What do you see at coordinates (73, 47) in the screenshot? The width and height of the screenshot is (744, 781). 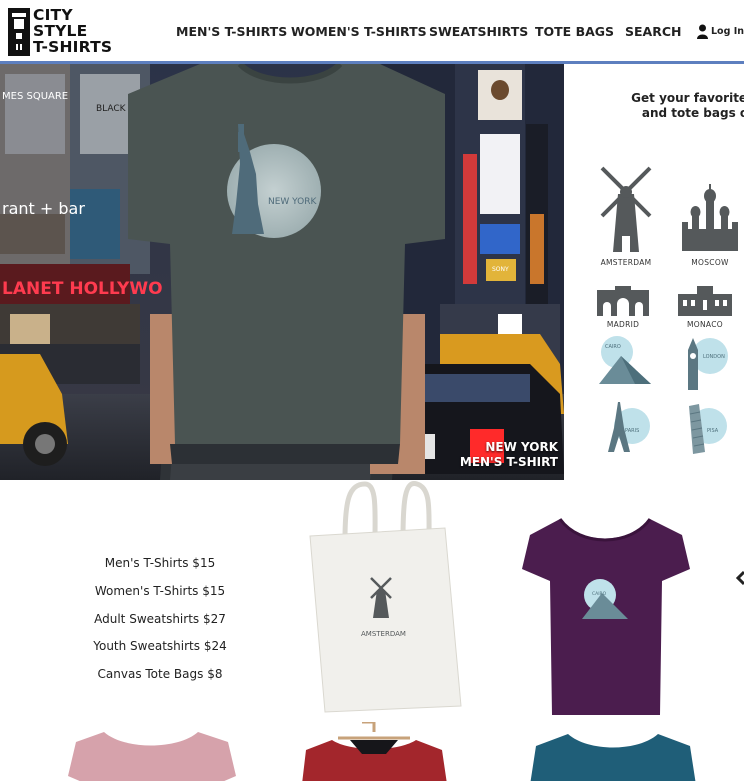 I see `logo-line3: T-SHIRTS` at bounding box center [73, 47].